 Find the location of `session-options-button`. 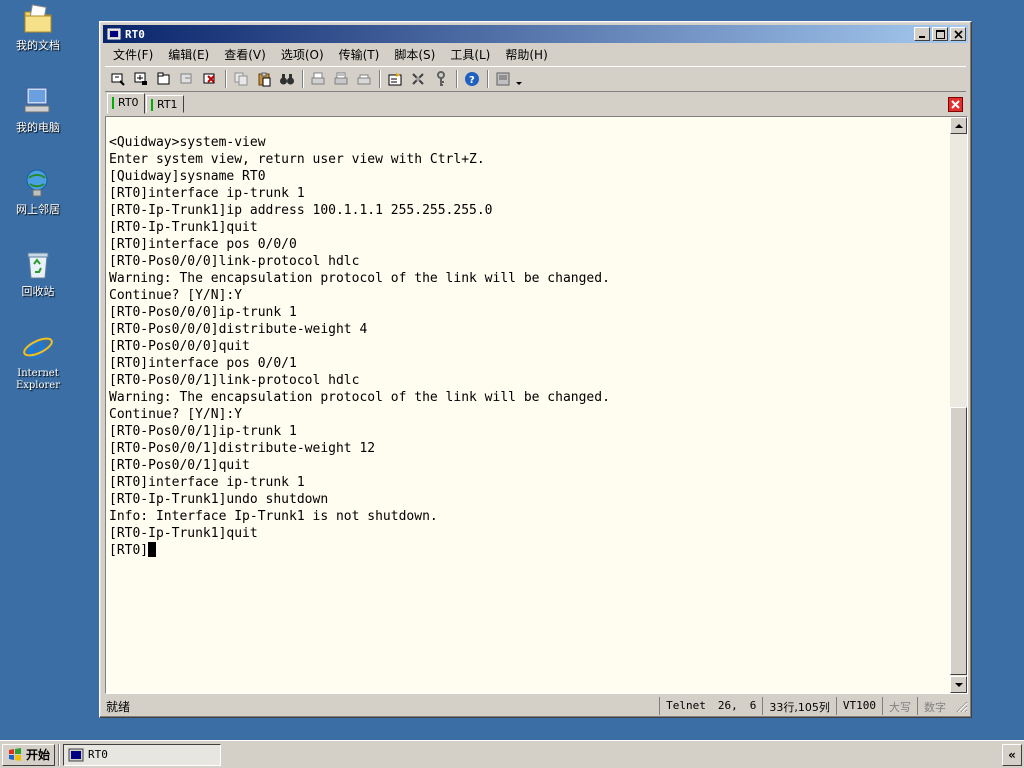

session-options-button is located at coordinates (395, 79).